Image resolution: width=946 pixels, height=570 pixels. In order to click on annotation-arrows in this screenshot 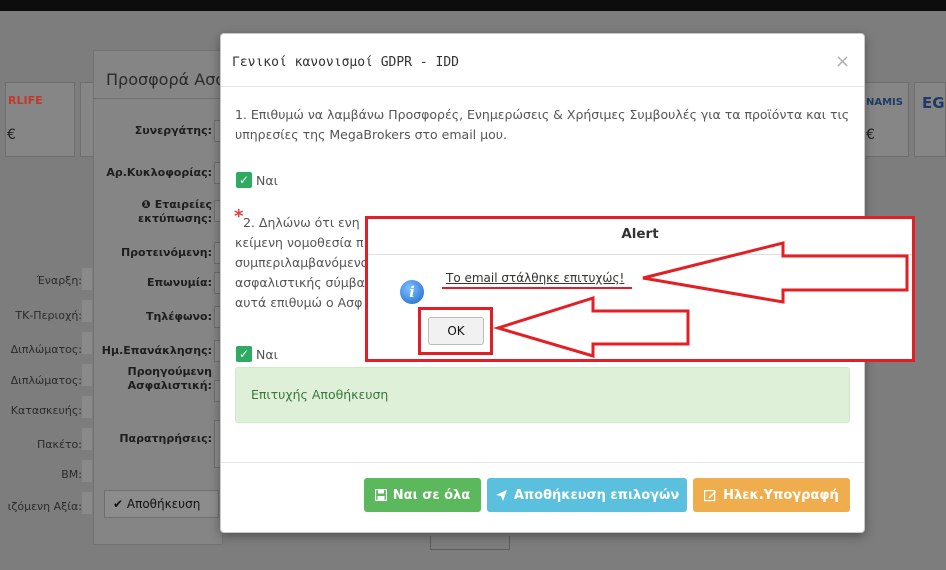, I will do `click(700, 300)`.